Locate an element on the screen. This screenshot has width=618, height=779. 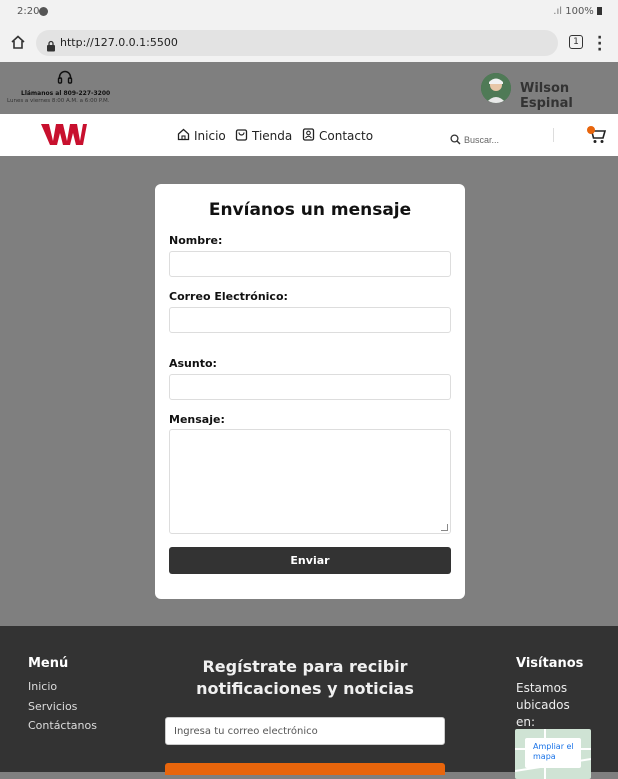
lock-icon is located at coordinates (51, 46).